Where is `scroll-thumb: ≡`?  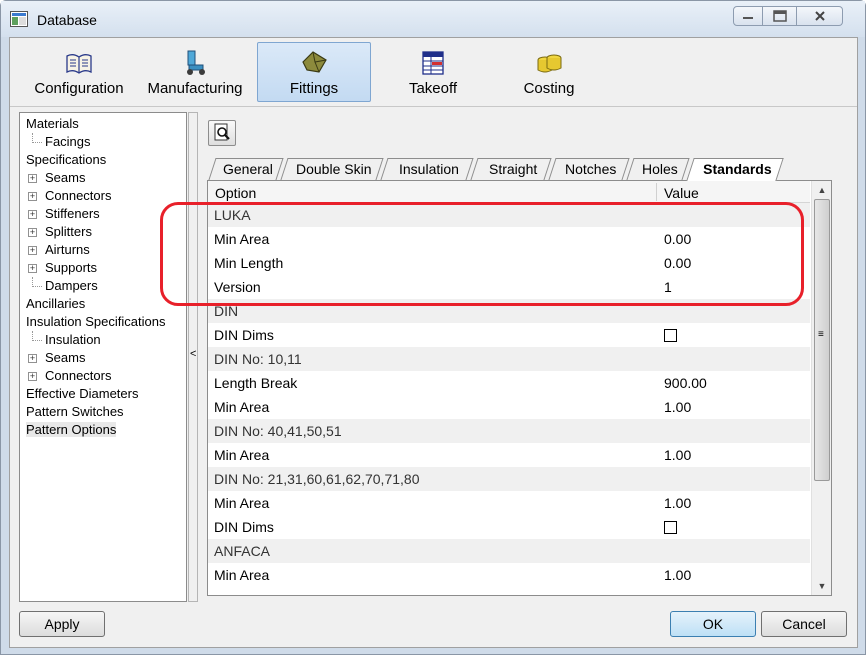
scroll-thumb: ≡ is located at coordinates (822, 340).